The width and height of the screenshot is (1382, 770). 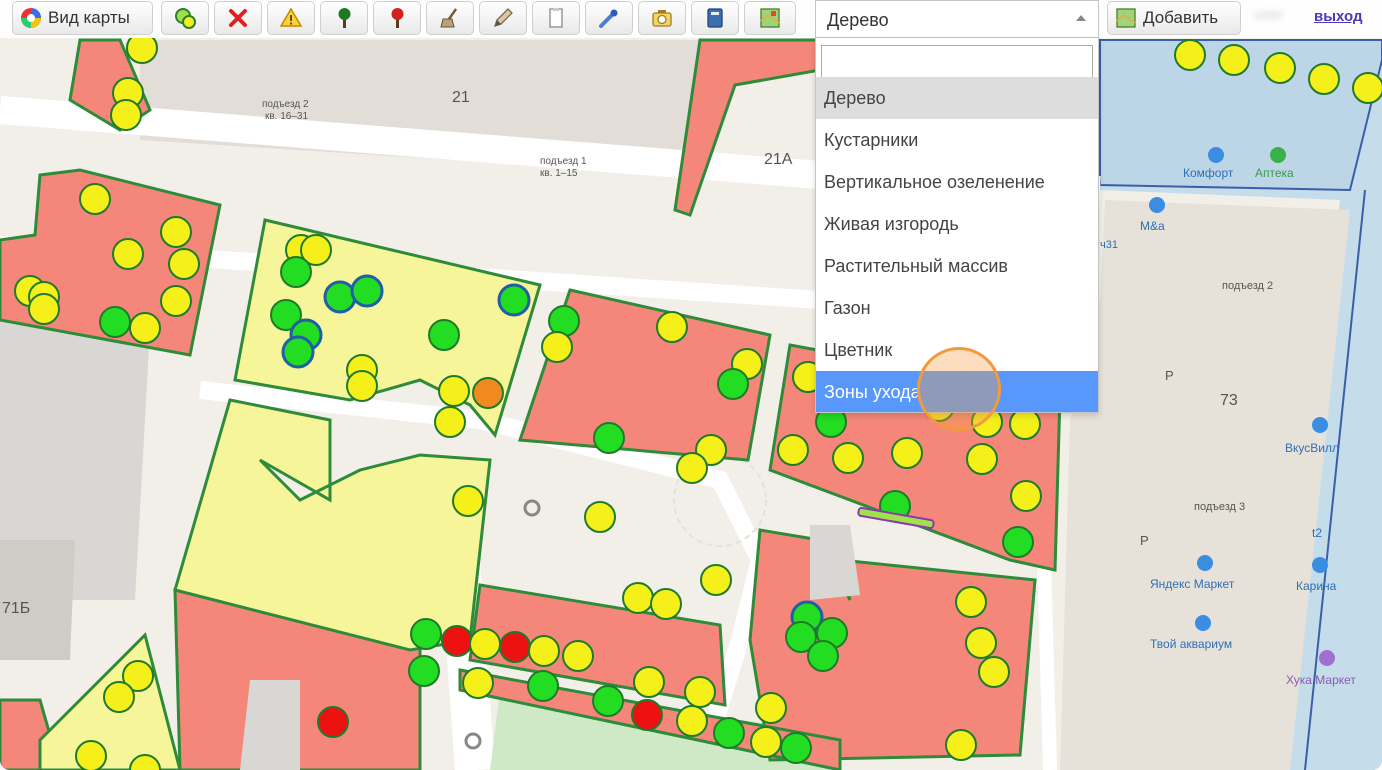 What do you see at coordinates (16, 608) in the screenshot?
I see `building-number: 71Б` at bounding box center [16, 608].